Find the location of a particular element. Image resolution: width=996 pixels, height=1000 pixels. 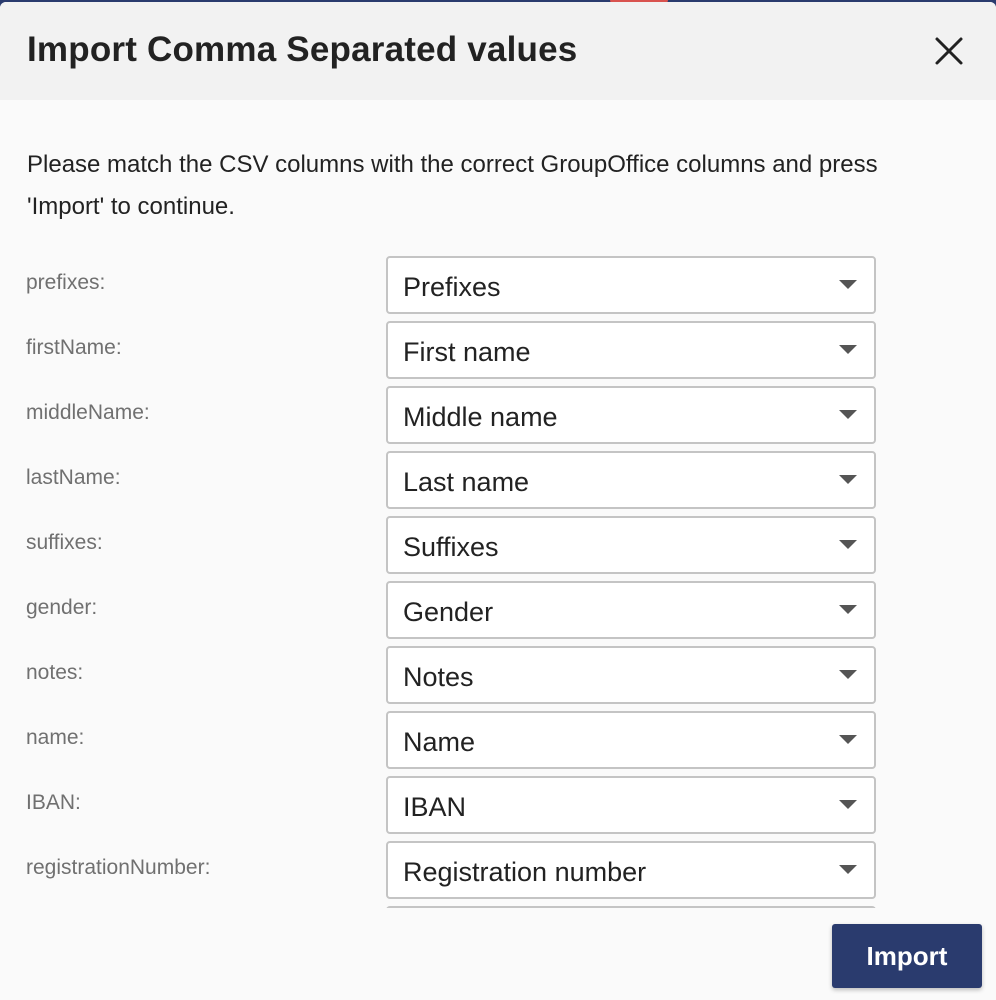

mapping-row-iban: IBAN is located at coordinates (498, 805).